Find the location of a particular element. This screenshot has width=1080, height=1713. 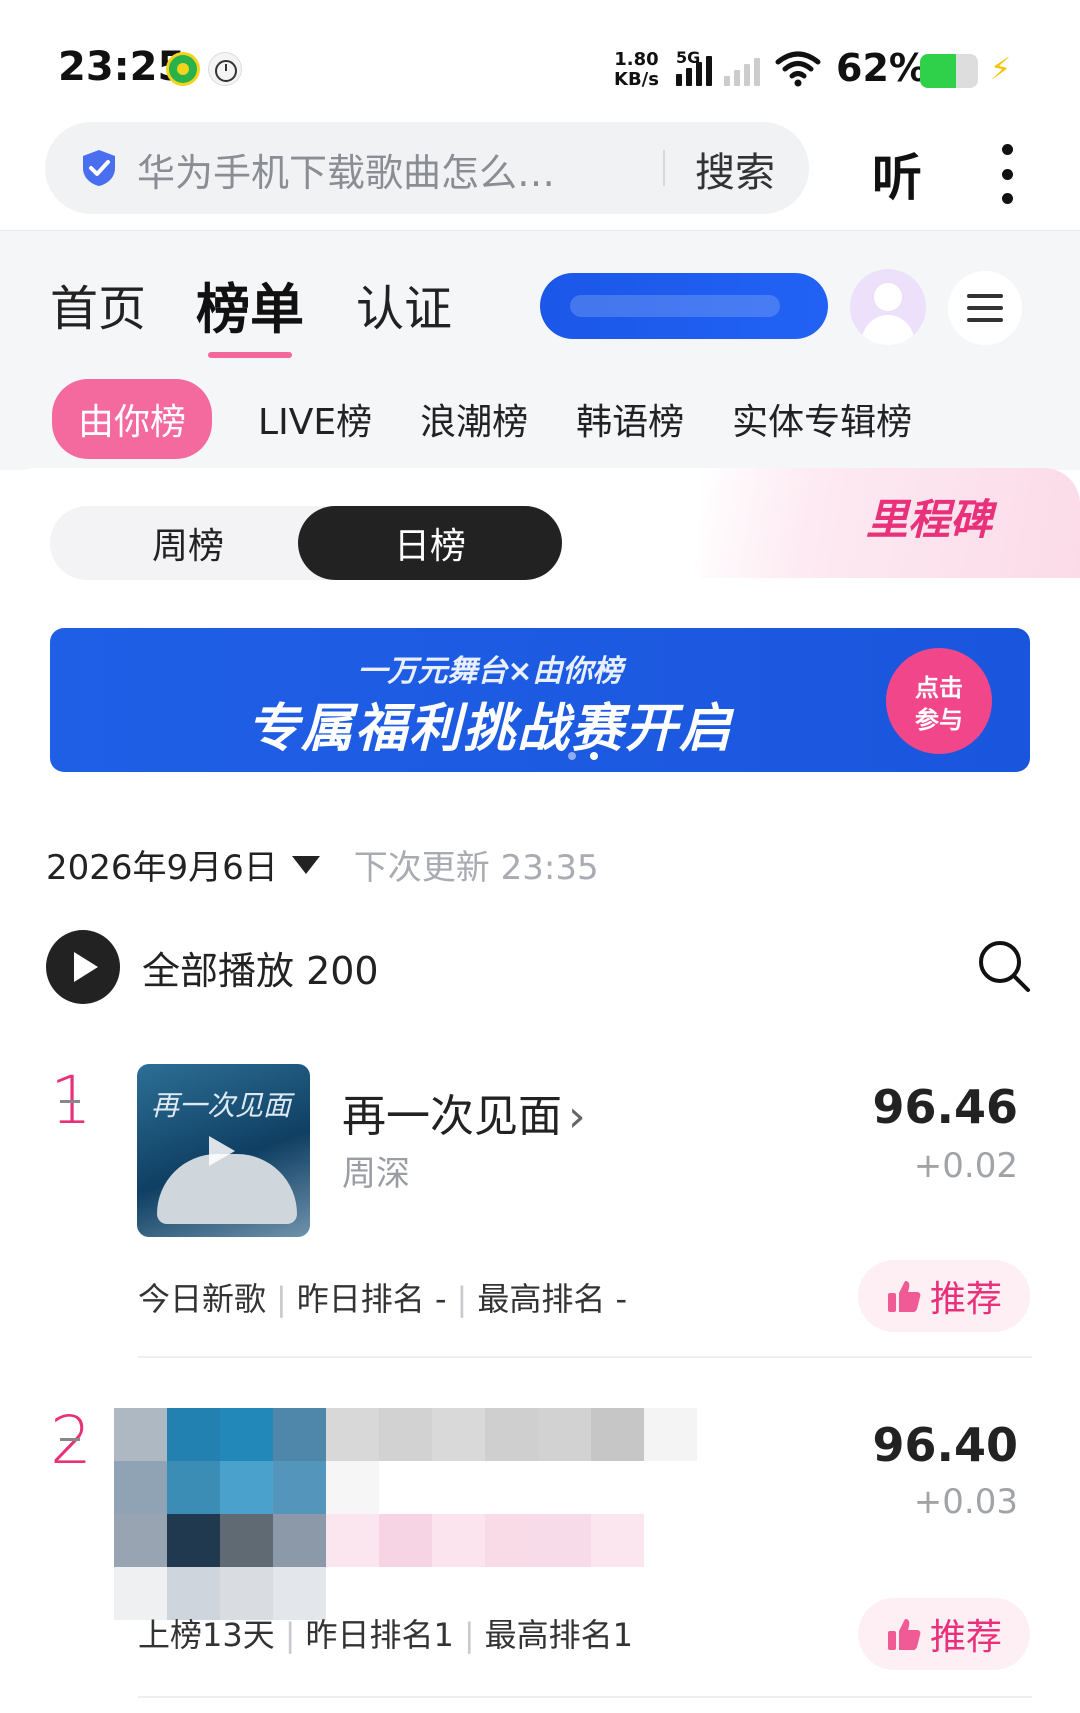

avatar is located at coordinates (888, 307).